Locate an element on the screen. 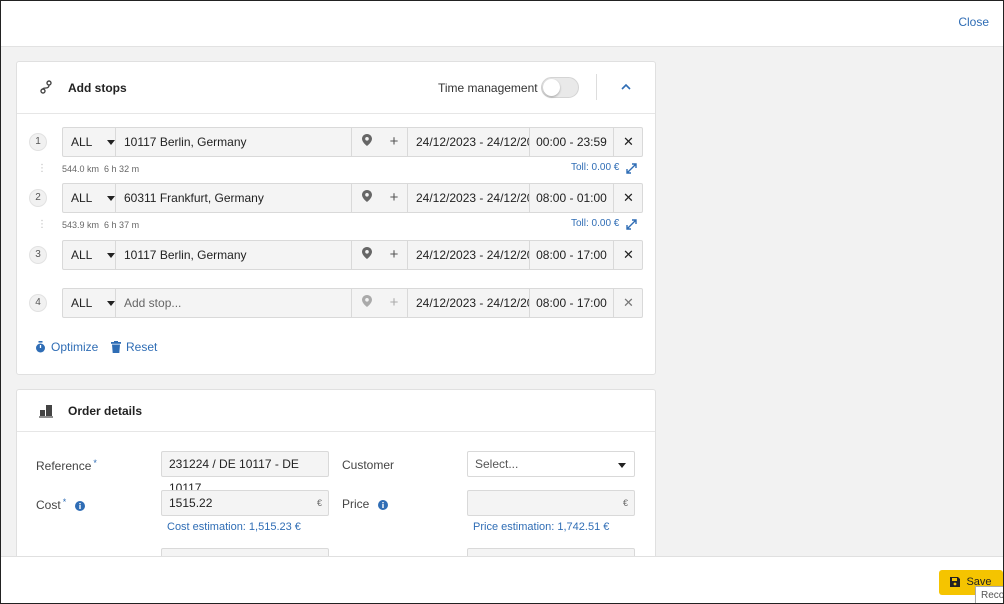 The height and width of the screenshot is (604, 1004). reset-label: Reset is located at coordinates (142, 347).